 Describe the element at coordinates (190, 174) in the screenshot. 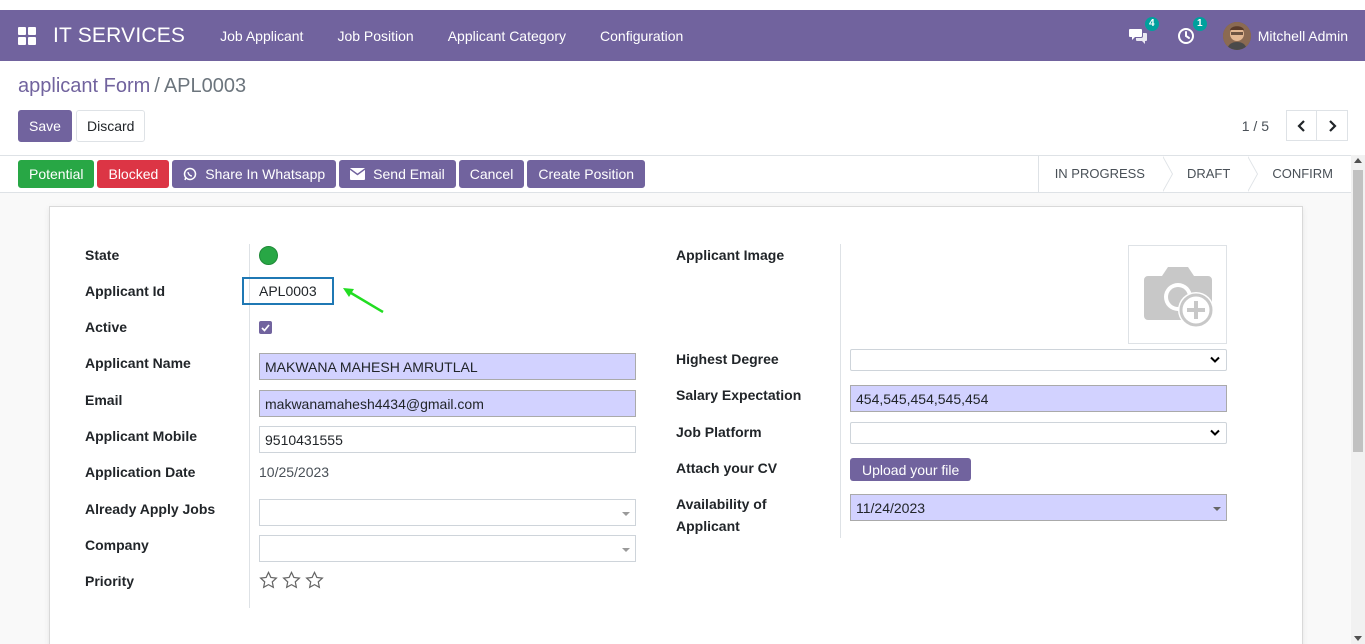

I see `whatsapp-icon` at that location.